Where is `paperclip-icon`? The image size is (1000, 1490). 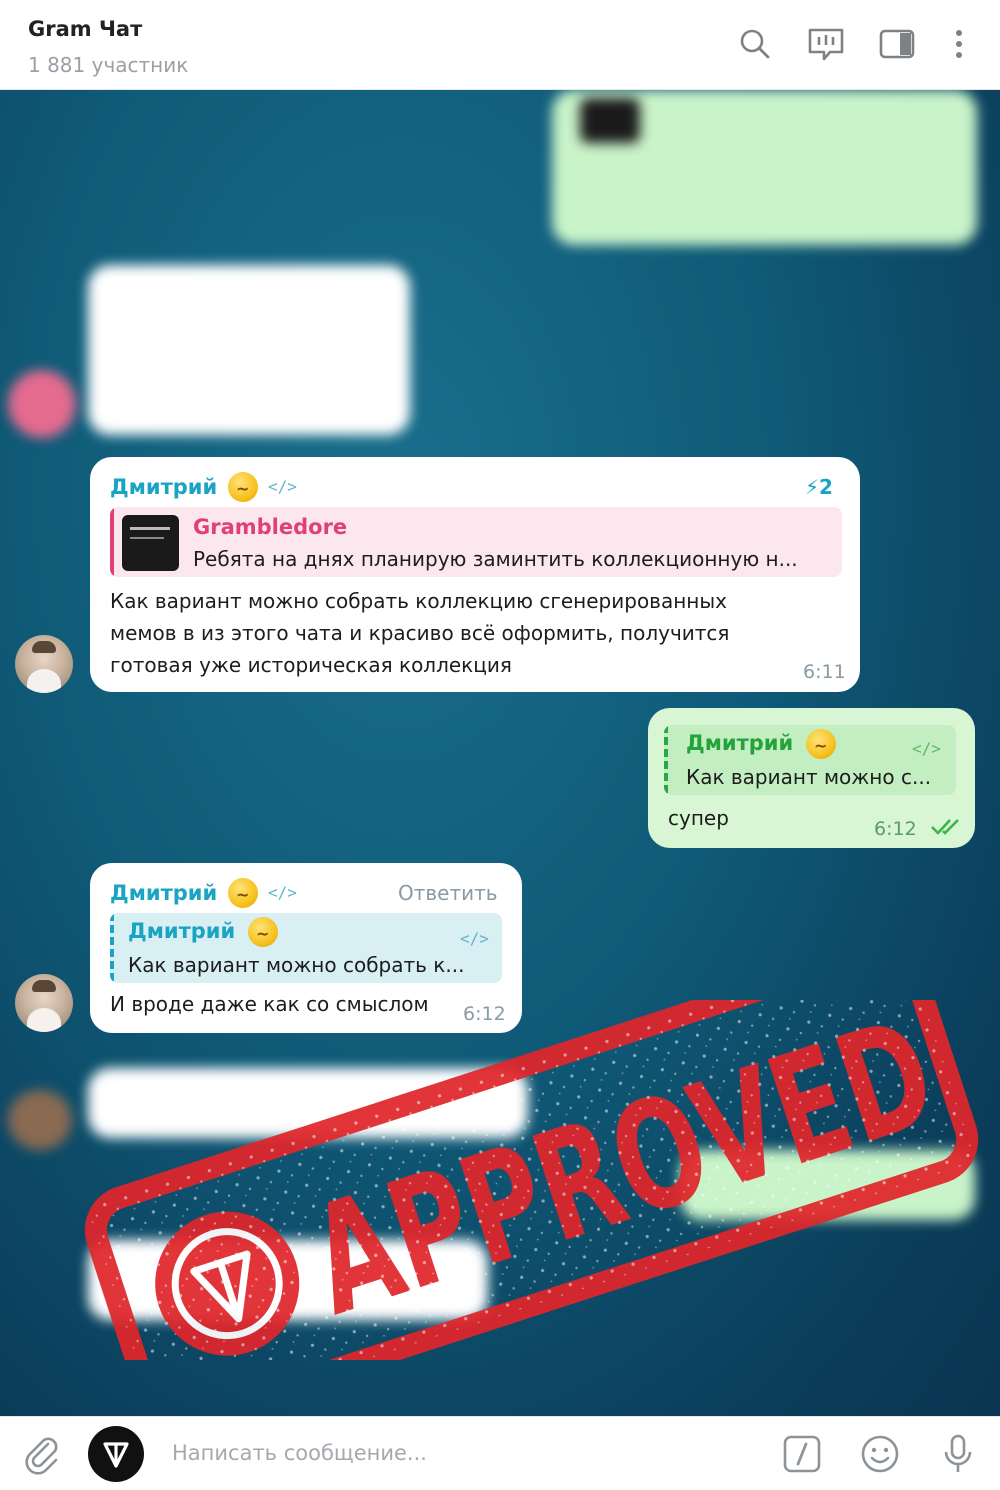 paperclip-icon is located at coordinates (42, 1454).